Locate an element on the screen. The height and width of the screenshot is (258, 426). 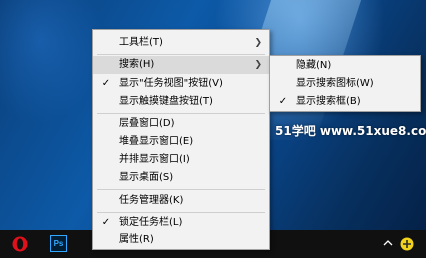
menu-item-label: 工具栏(T) is located at coordinates (141, 42).